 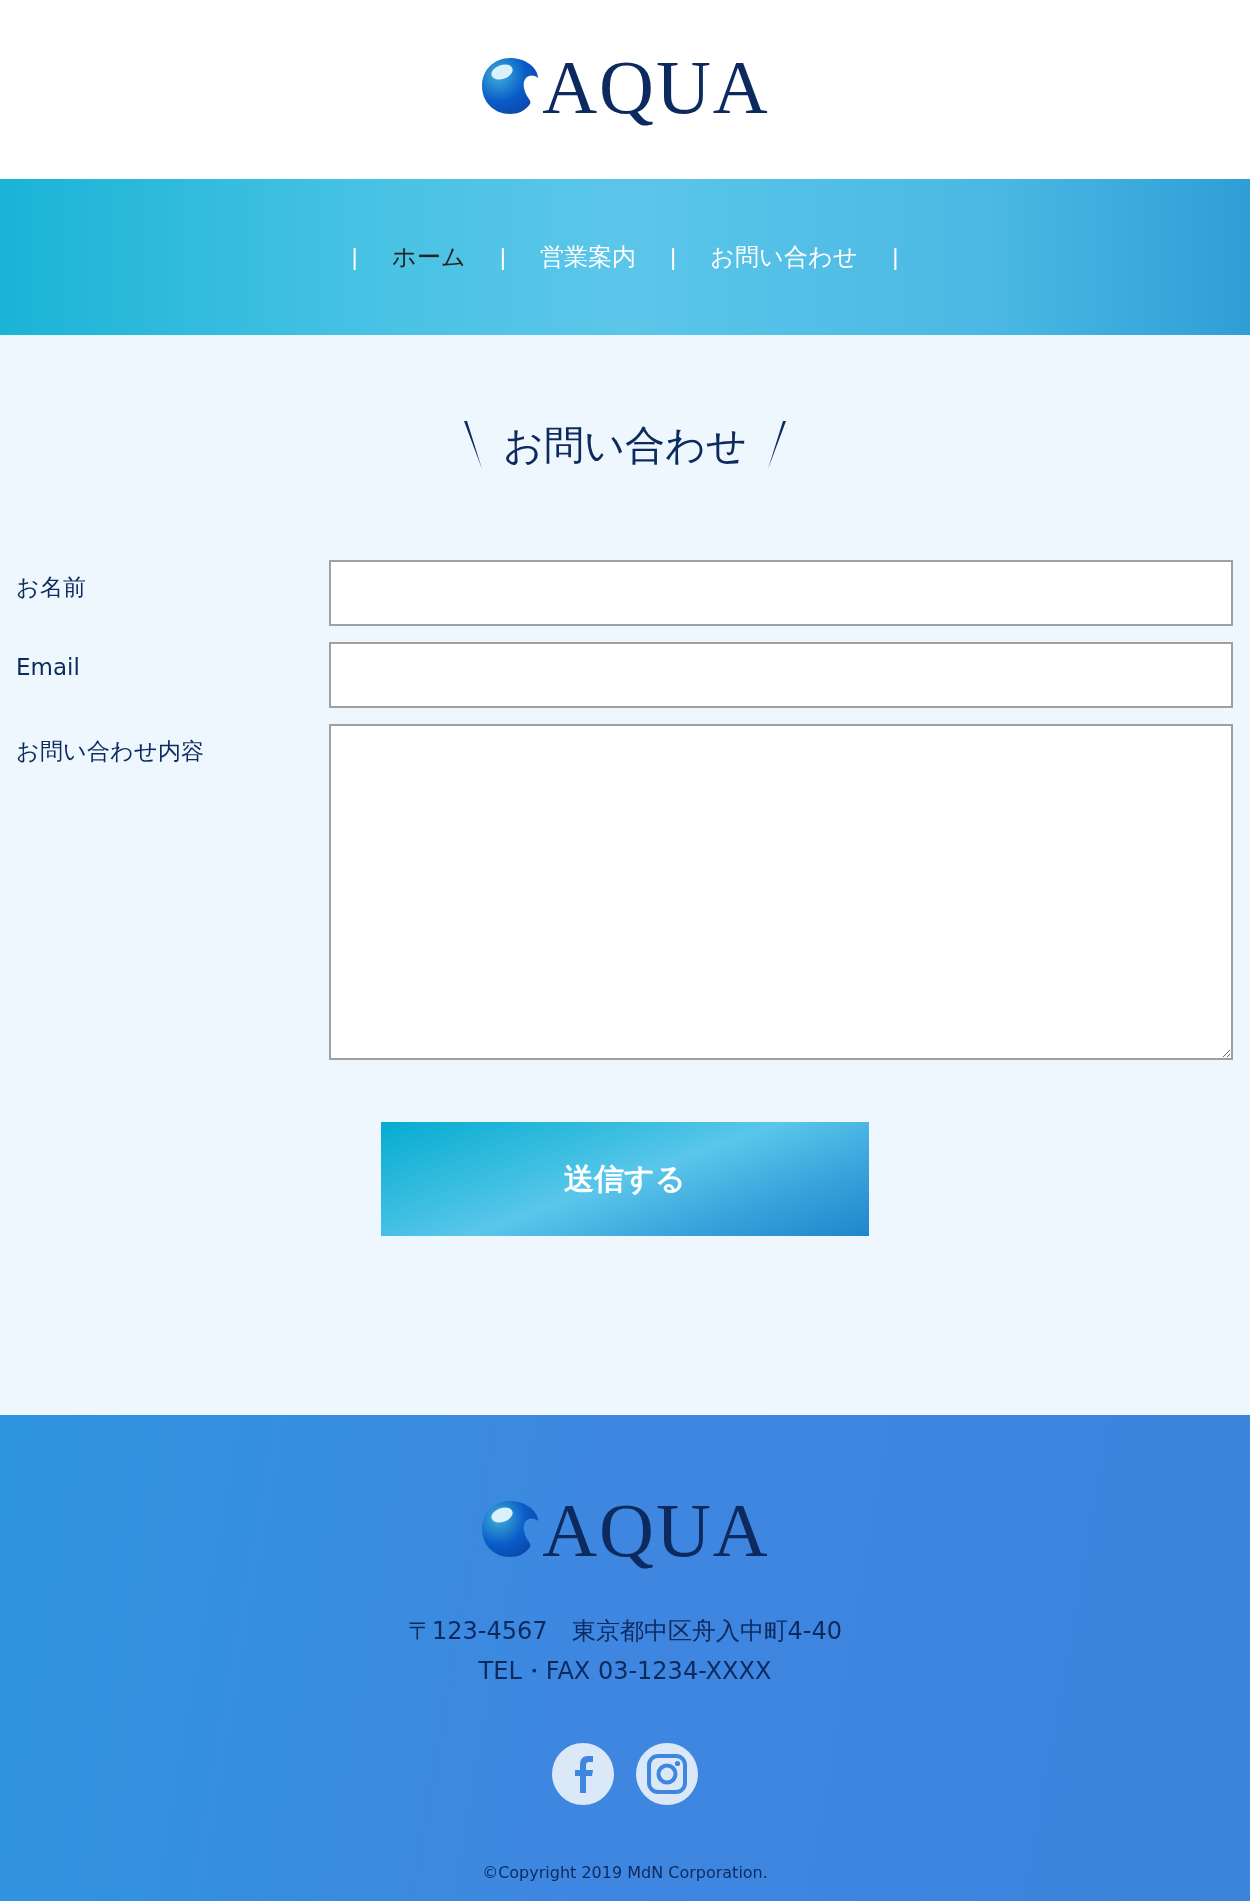 I want to click on submit-button: 送信する, so click(x=625, y=1179).